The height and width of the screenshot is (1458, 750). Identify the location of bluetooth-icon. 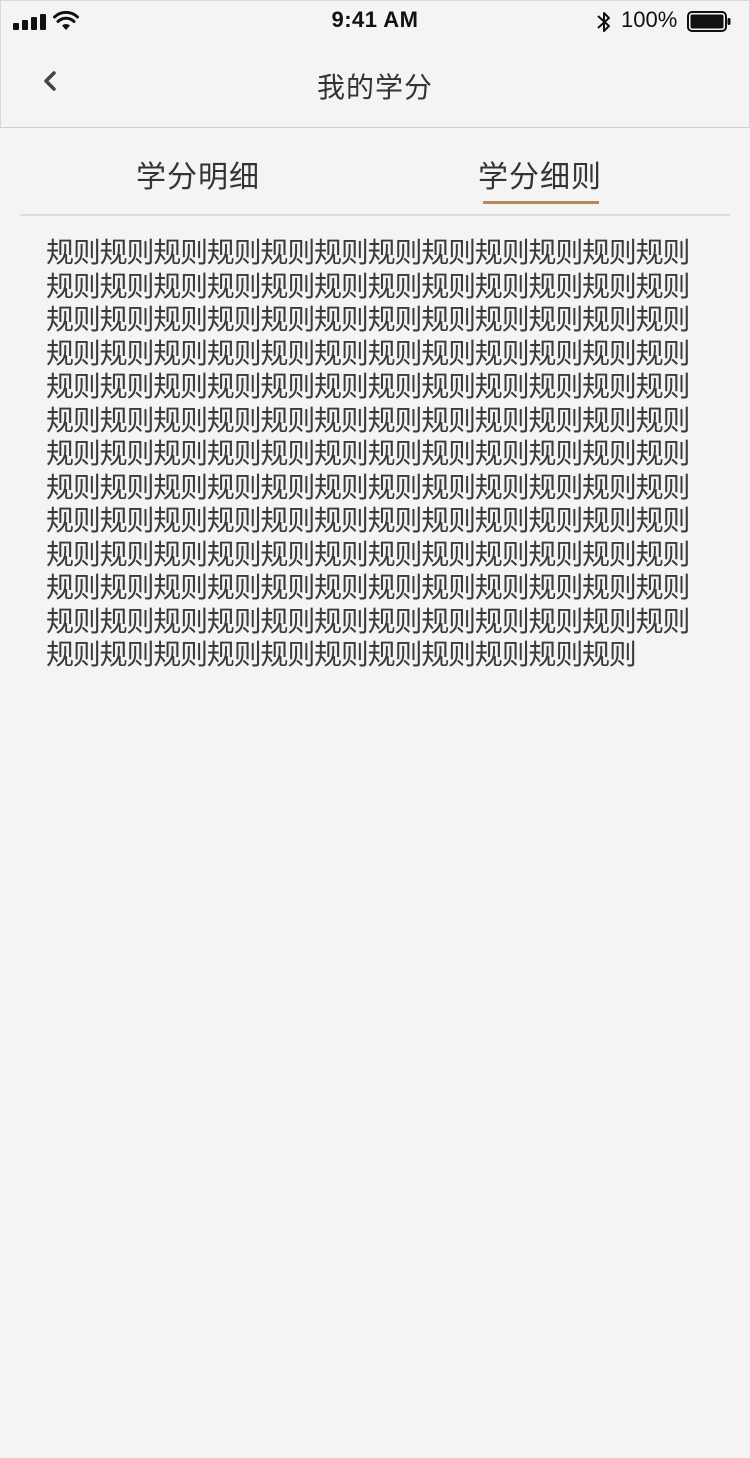
(603, 22).